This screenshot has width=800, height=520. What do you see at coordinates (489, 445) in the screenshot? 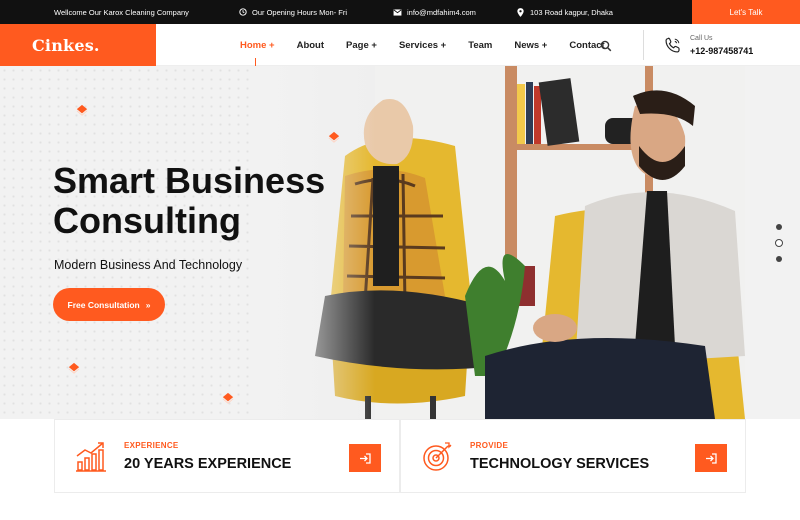
I see `card-kicker: PROVIDE` at bounding box center [489, 445].